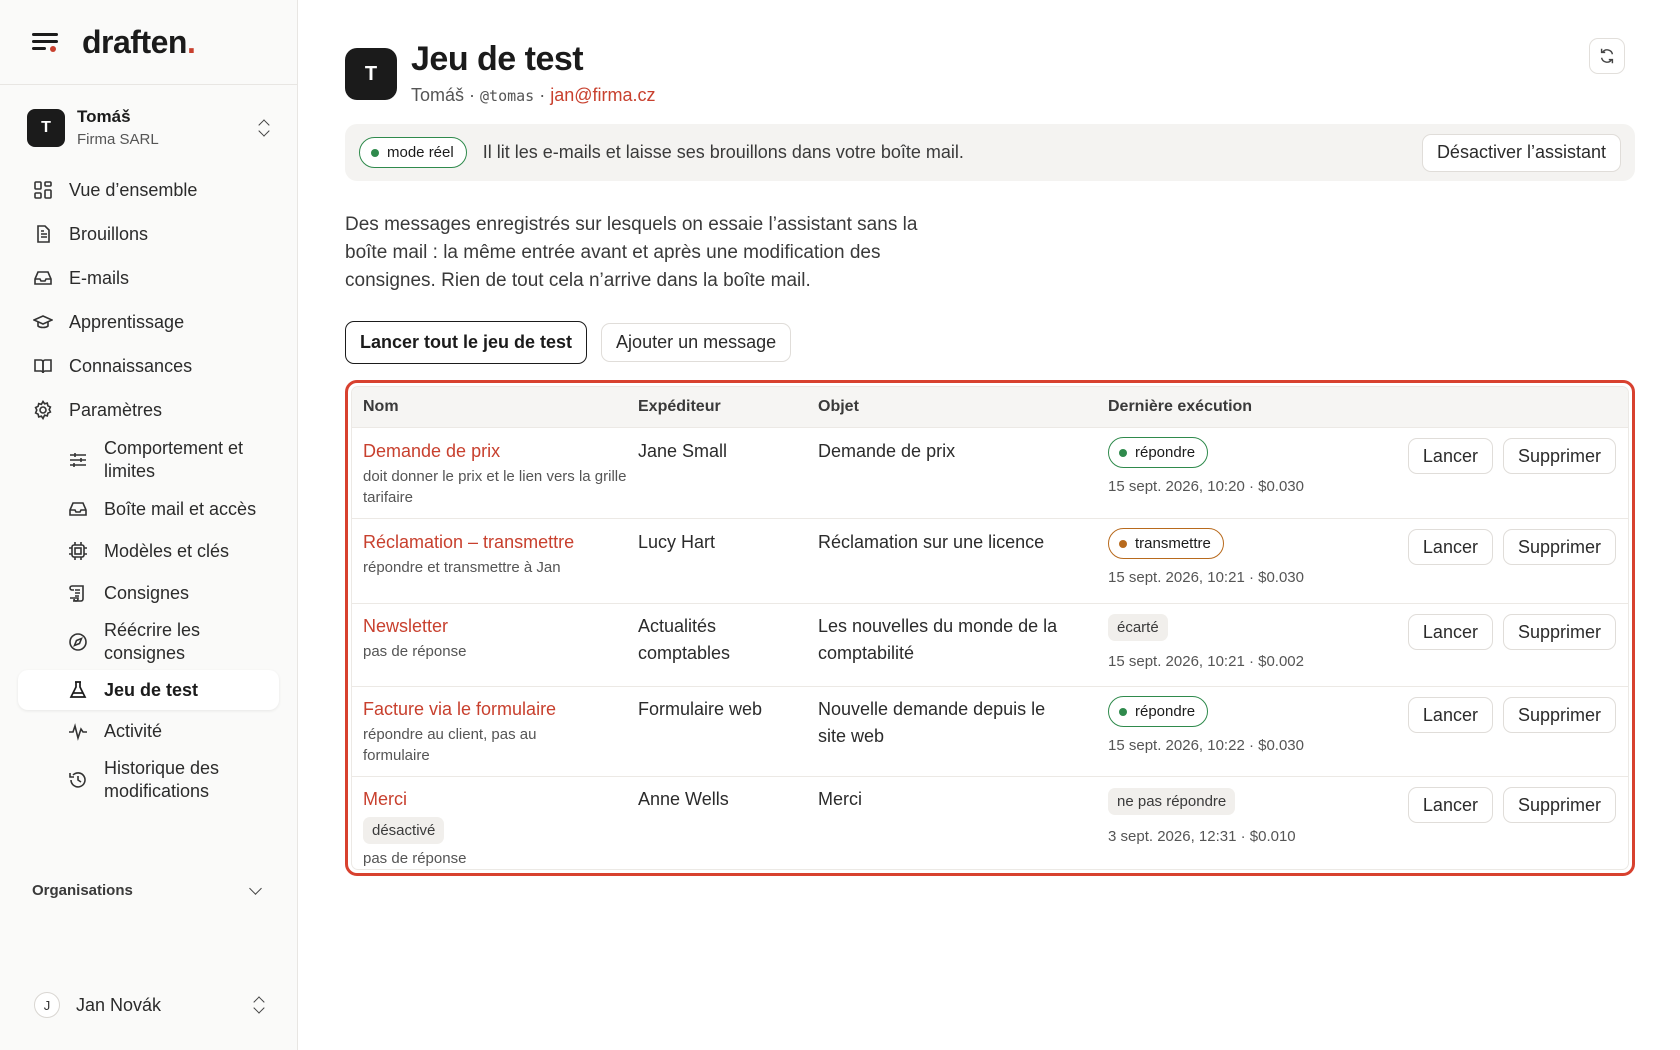 The width and height of the screenshot is (1680, 1050). What do you see at coordinates (696, 342) in the screenshot?
I see `add-message-button: Ajouter un message` at bounding box center [696, 342].